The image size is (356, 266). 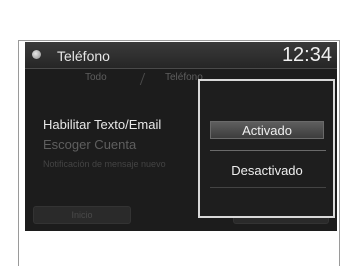 I want to click on header-bar: Teléfono 12:34, so click(x=181, y=55).